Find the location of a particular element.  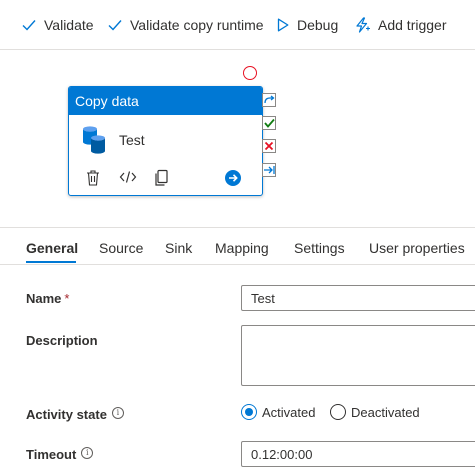

radio-deactivated-label: Deactivated is located at coordinates (385, 412).